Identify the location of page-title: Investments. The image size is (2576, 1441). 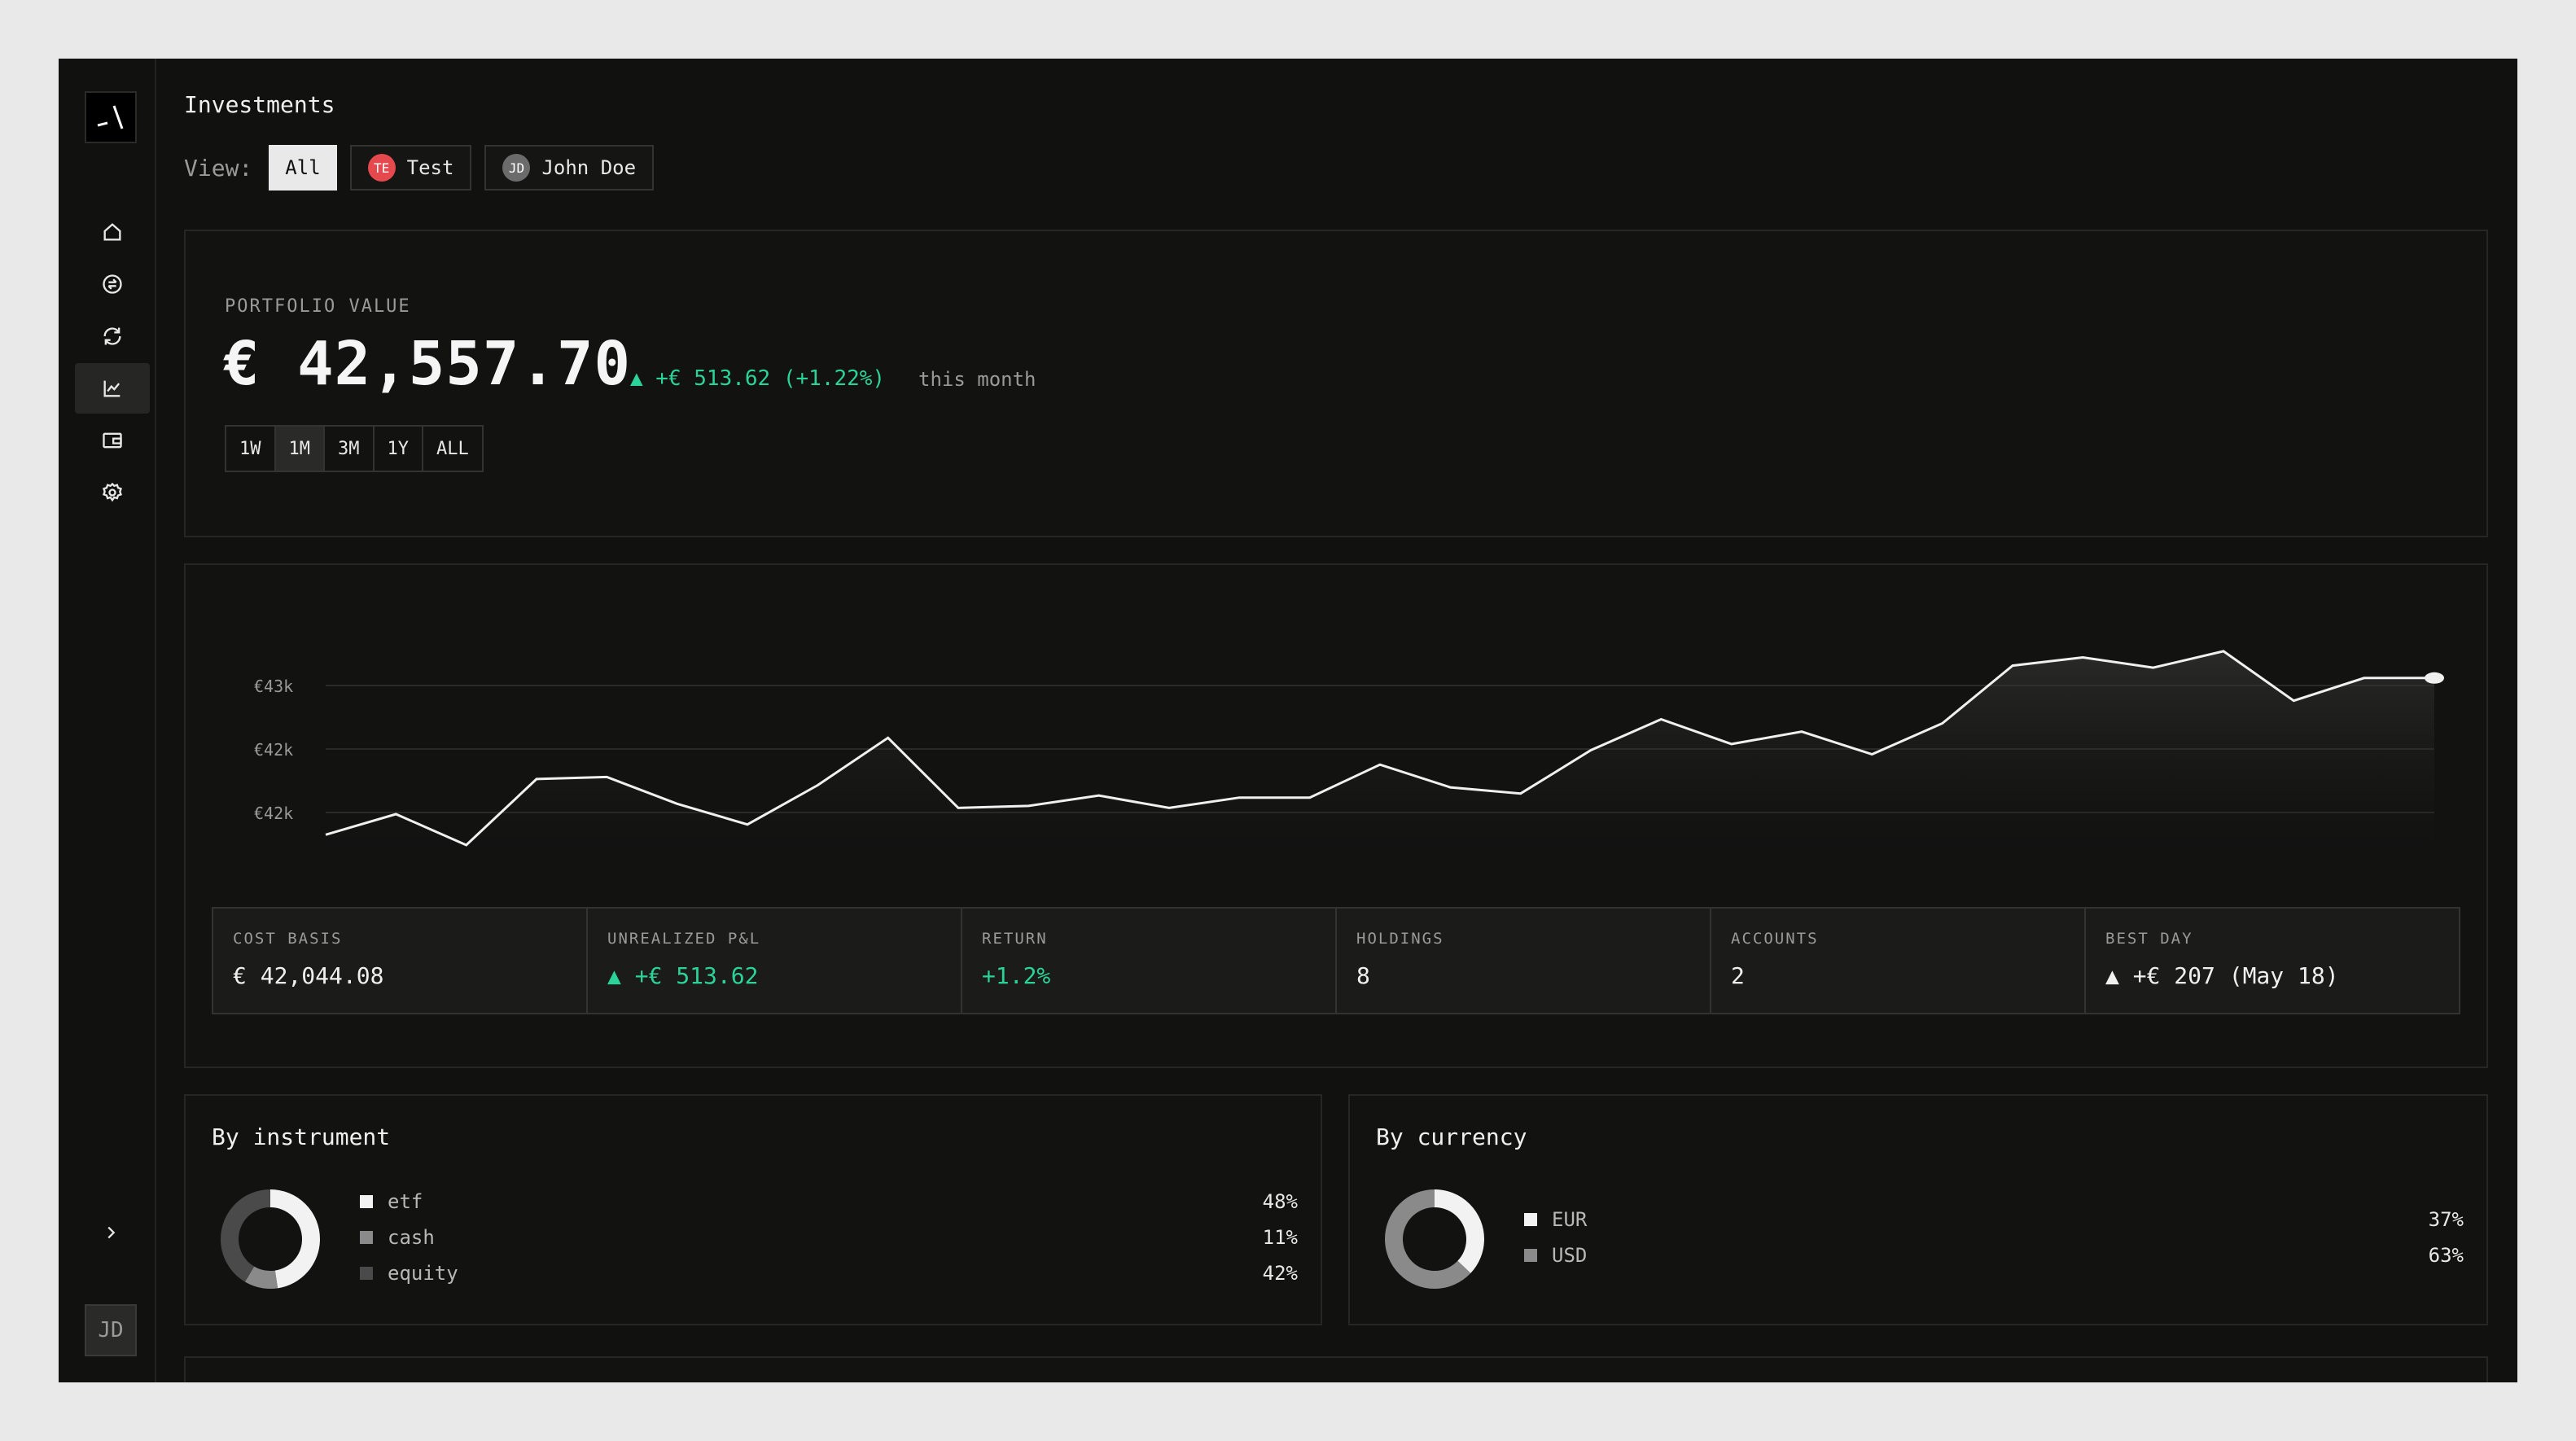
(259, 104).